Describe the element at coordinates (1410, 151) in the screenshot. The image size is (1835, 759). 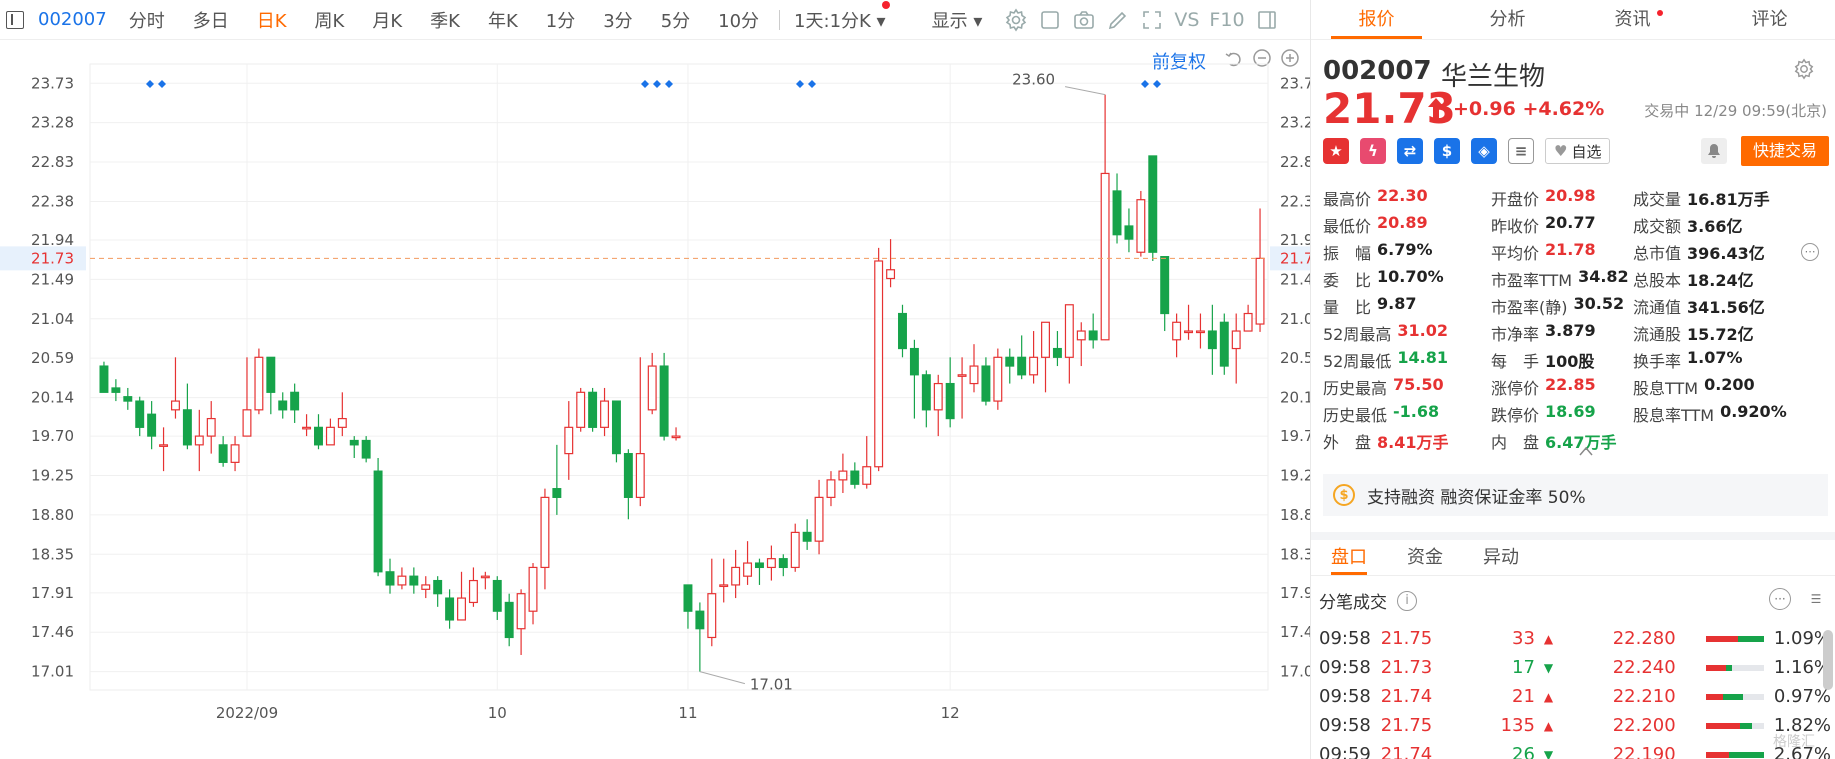
I see `shuffle-icon: ⇄` at that location.